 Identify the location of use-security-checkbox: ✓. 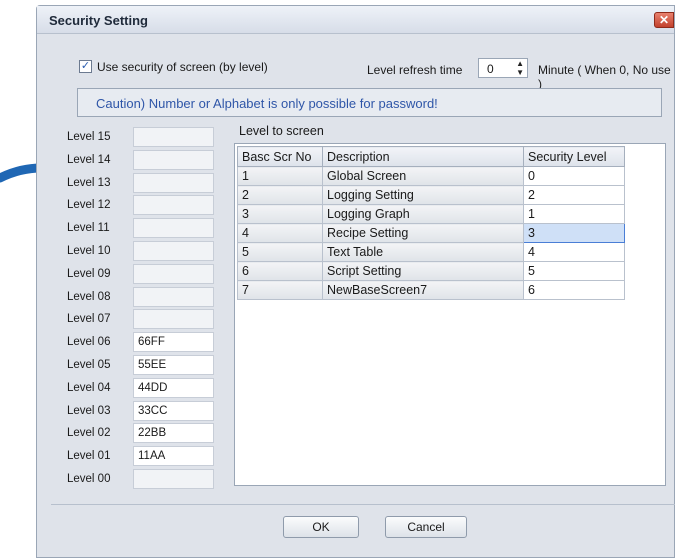
(85, 66).